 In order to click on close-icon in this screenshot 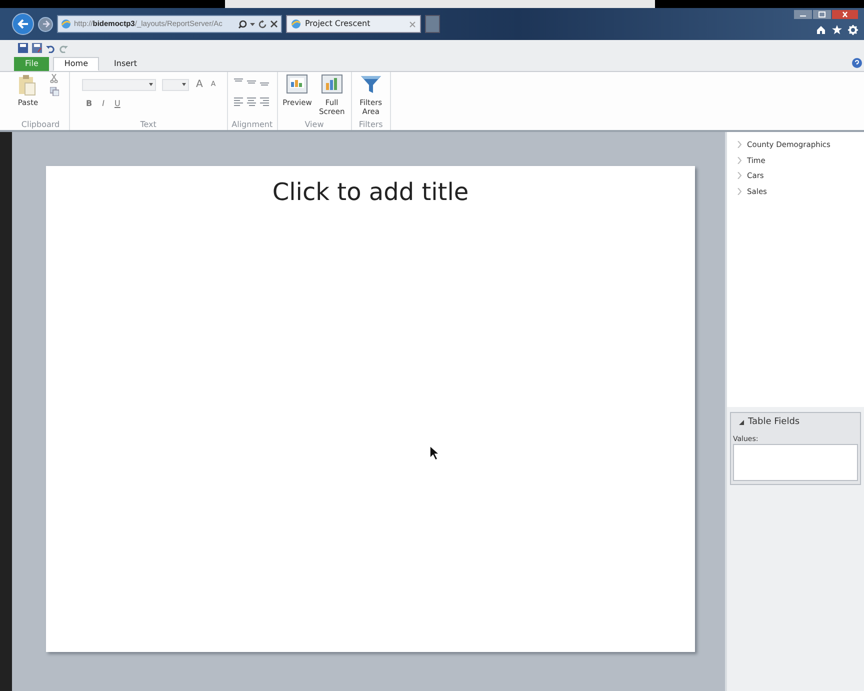, I will do `click(274, 24)`.